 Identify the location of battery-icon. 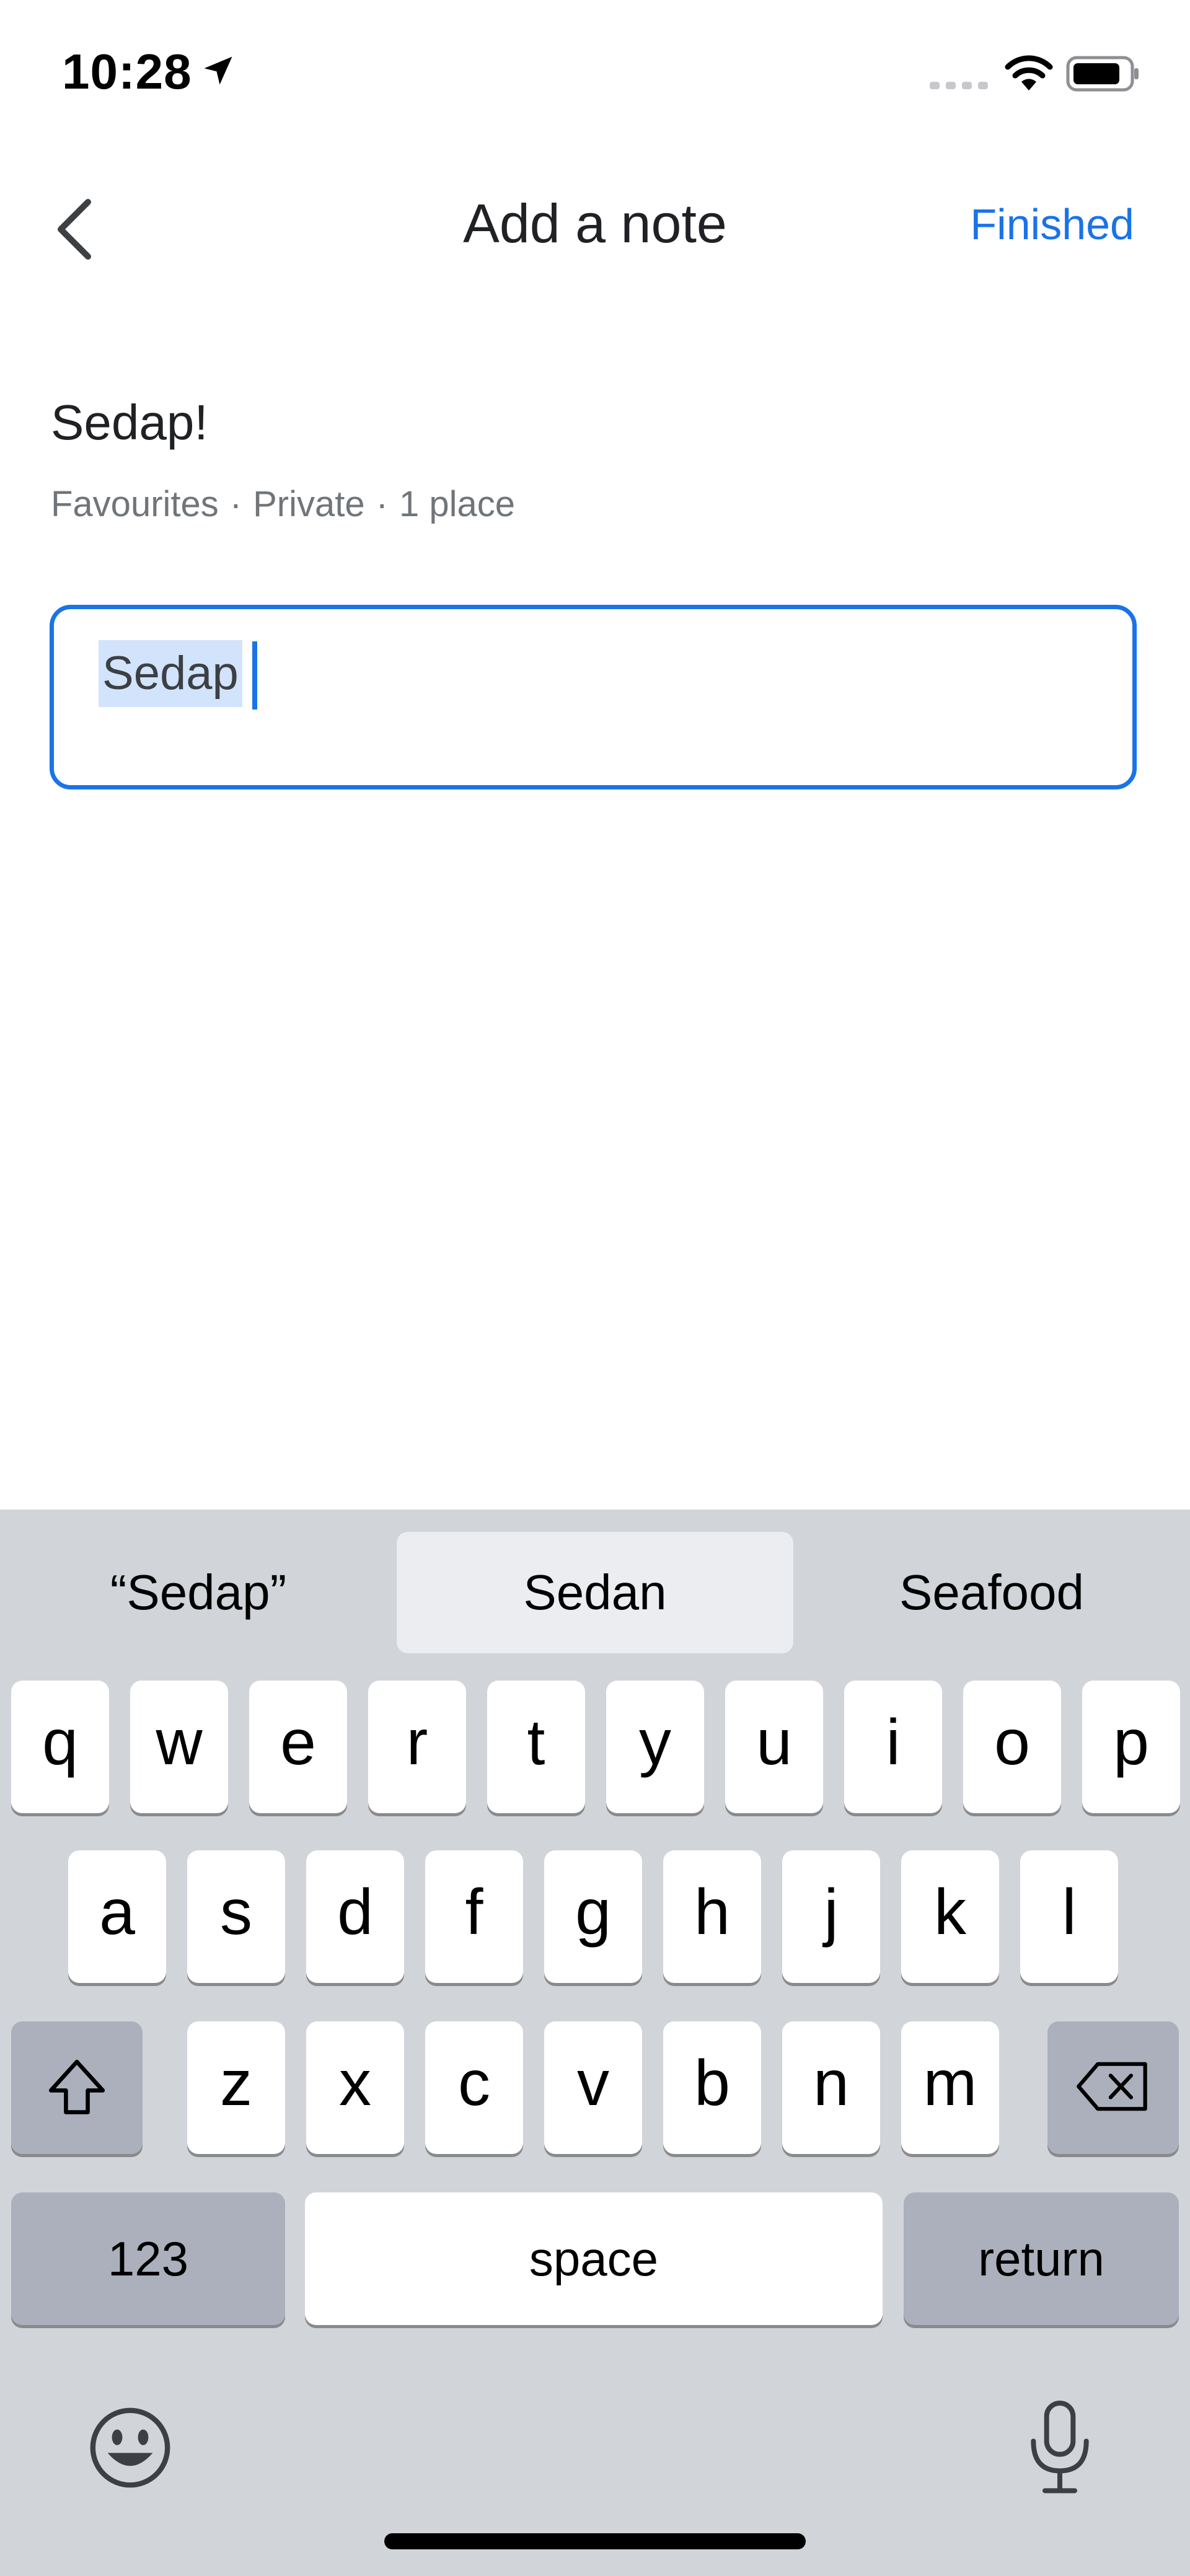
(1102, 74).